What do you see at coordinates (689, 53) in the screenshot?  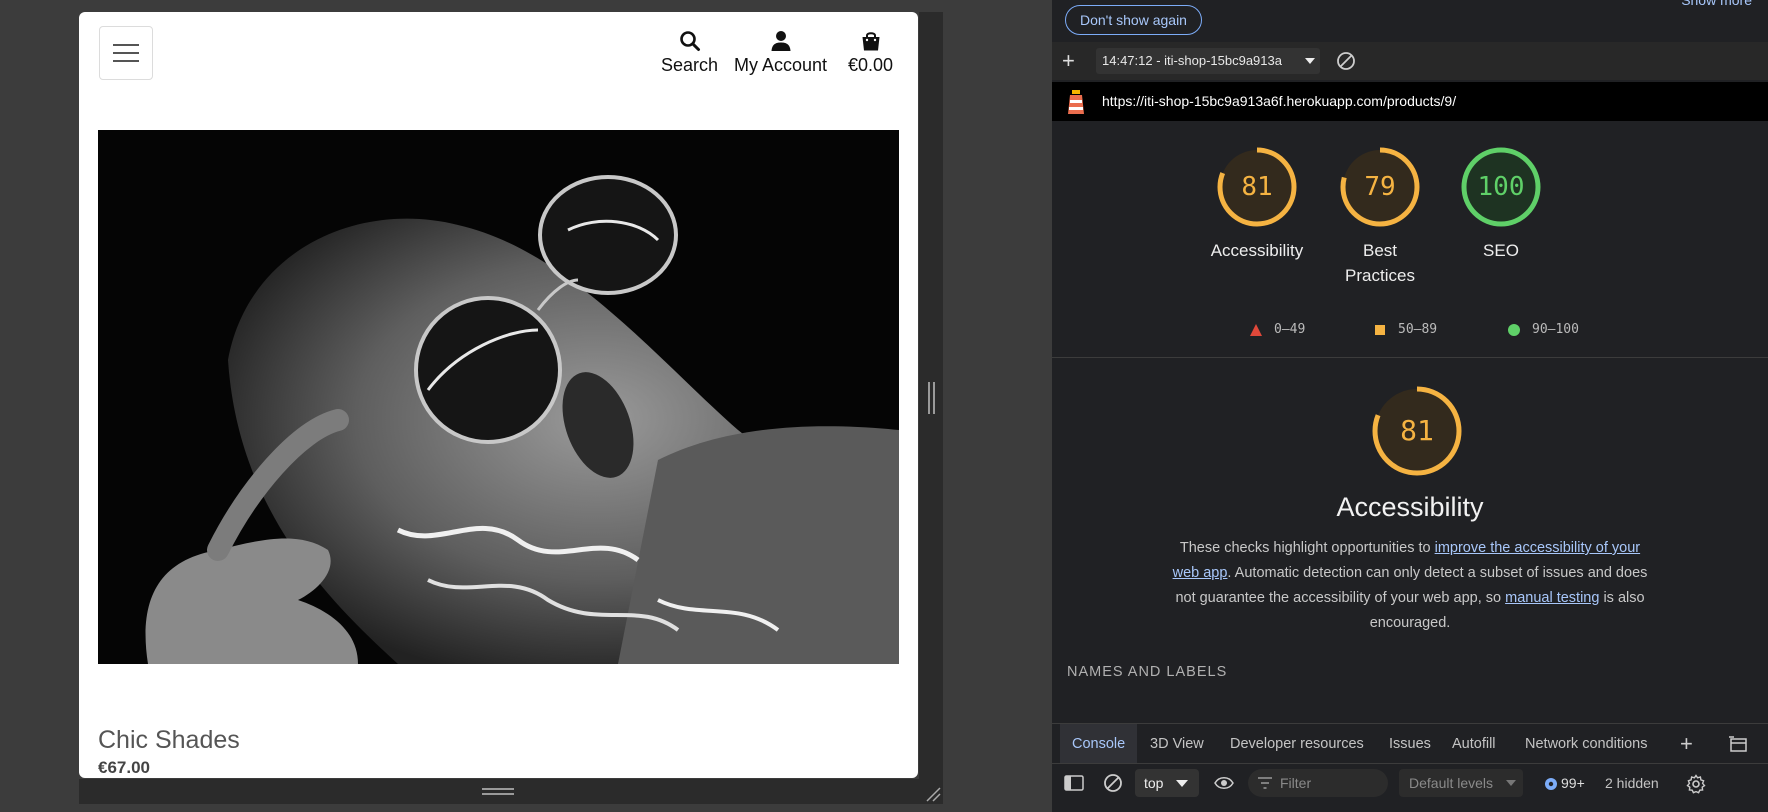 I see `nav-search: Search` at bounding box center [689, 53].